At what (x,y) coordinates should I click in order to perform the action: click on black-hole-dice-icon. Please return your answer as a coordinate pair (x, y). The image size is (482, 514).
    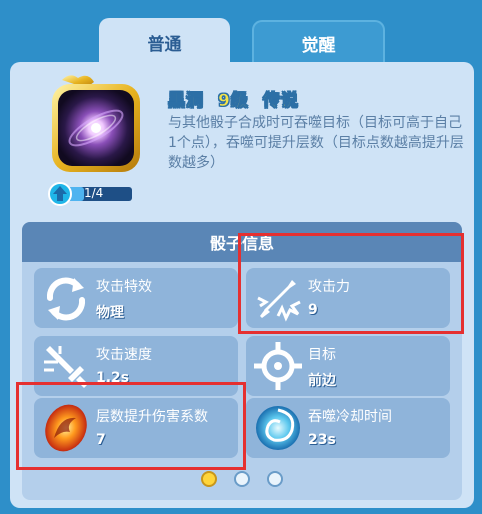
    Looking at the image, I should click on (96, 123).